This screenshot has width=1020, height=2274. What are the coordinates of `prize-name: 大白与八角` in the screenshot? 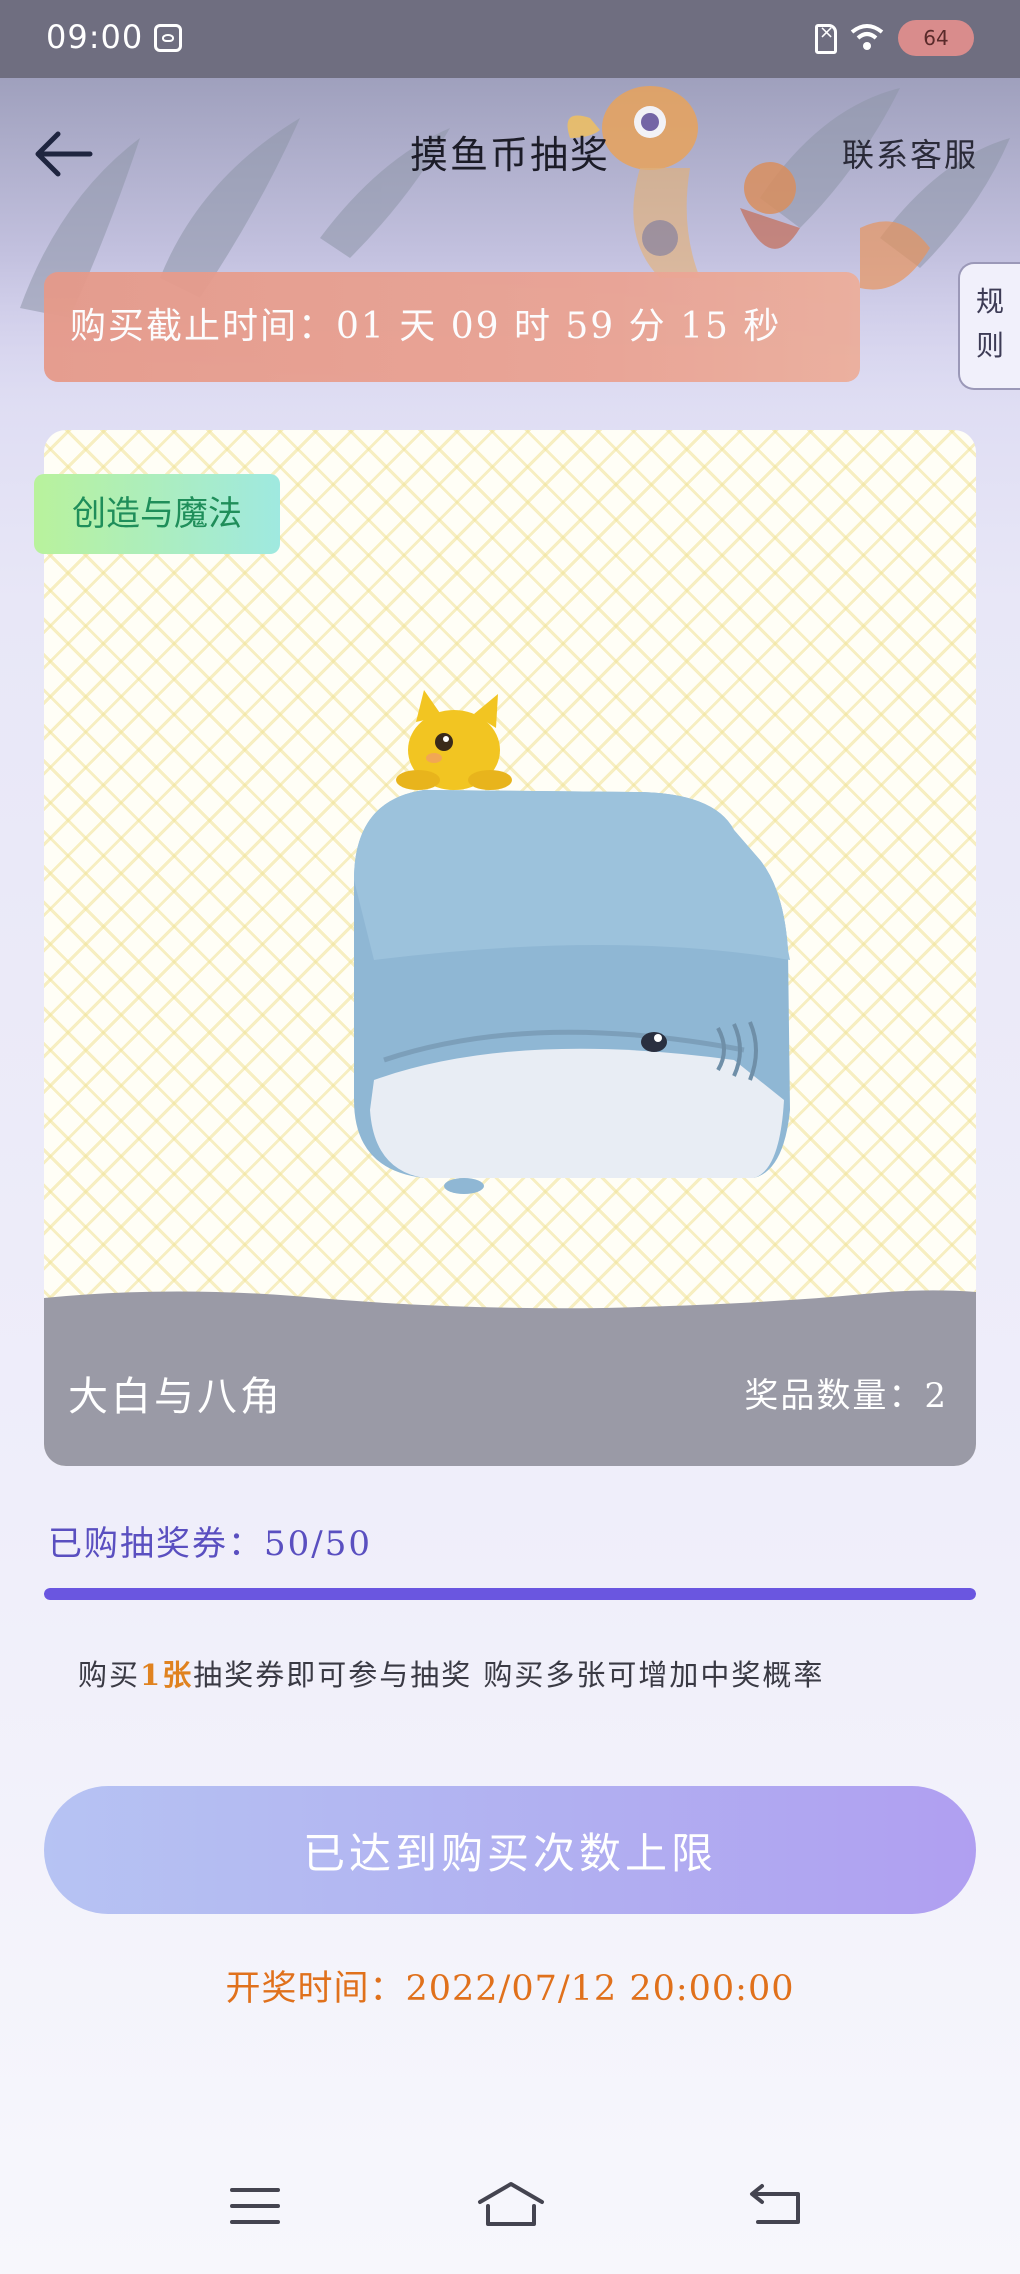 It's located at (175, 1397).